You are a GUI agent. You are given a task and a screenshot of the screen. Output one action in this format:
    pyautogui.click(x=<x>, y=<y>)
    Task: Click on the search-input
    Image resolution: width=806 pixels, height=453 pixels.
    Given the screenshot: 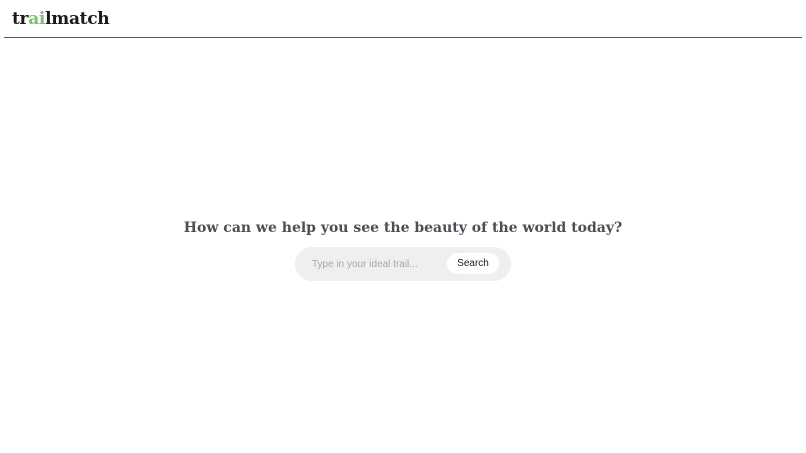 What is the action you would take?
    pyautogui.click(x=375, y=264)
    